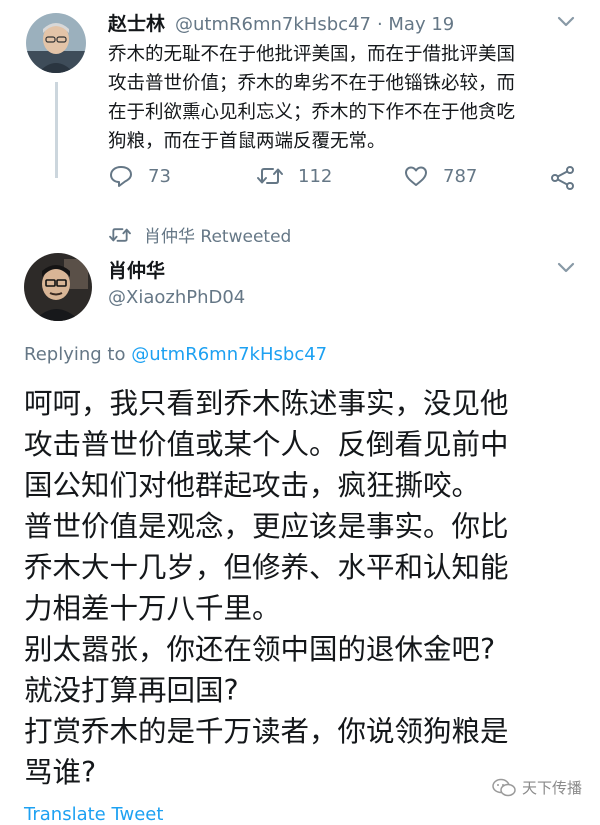 Image resolution: width=600 pixels, height=825 pixels. What do you see at coordinates (552, 788) in the screenshot?
I see `watermark-text: 天下传播` at bounding box center [552, 788].